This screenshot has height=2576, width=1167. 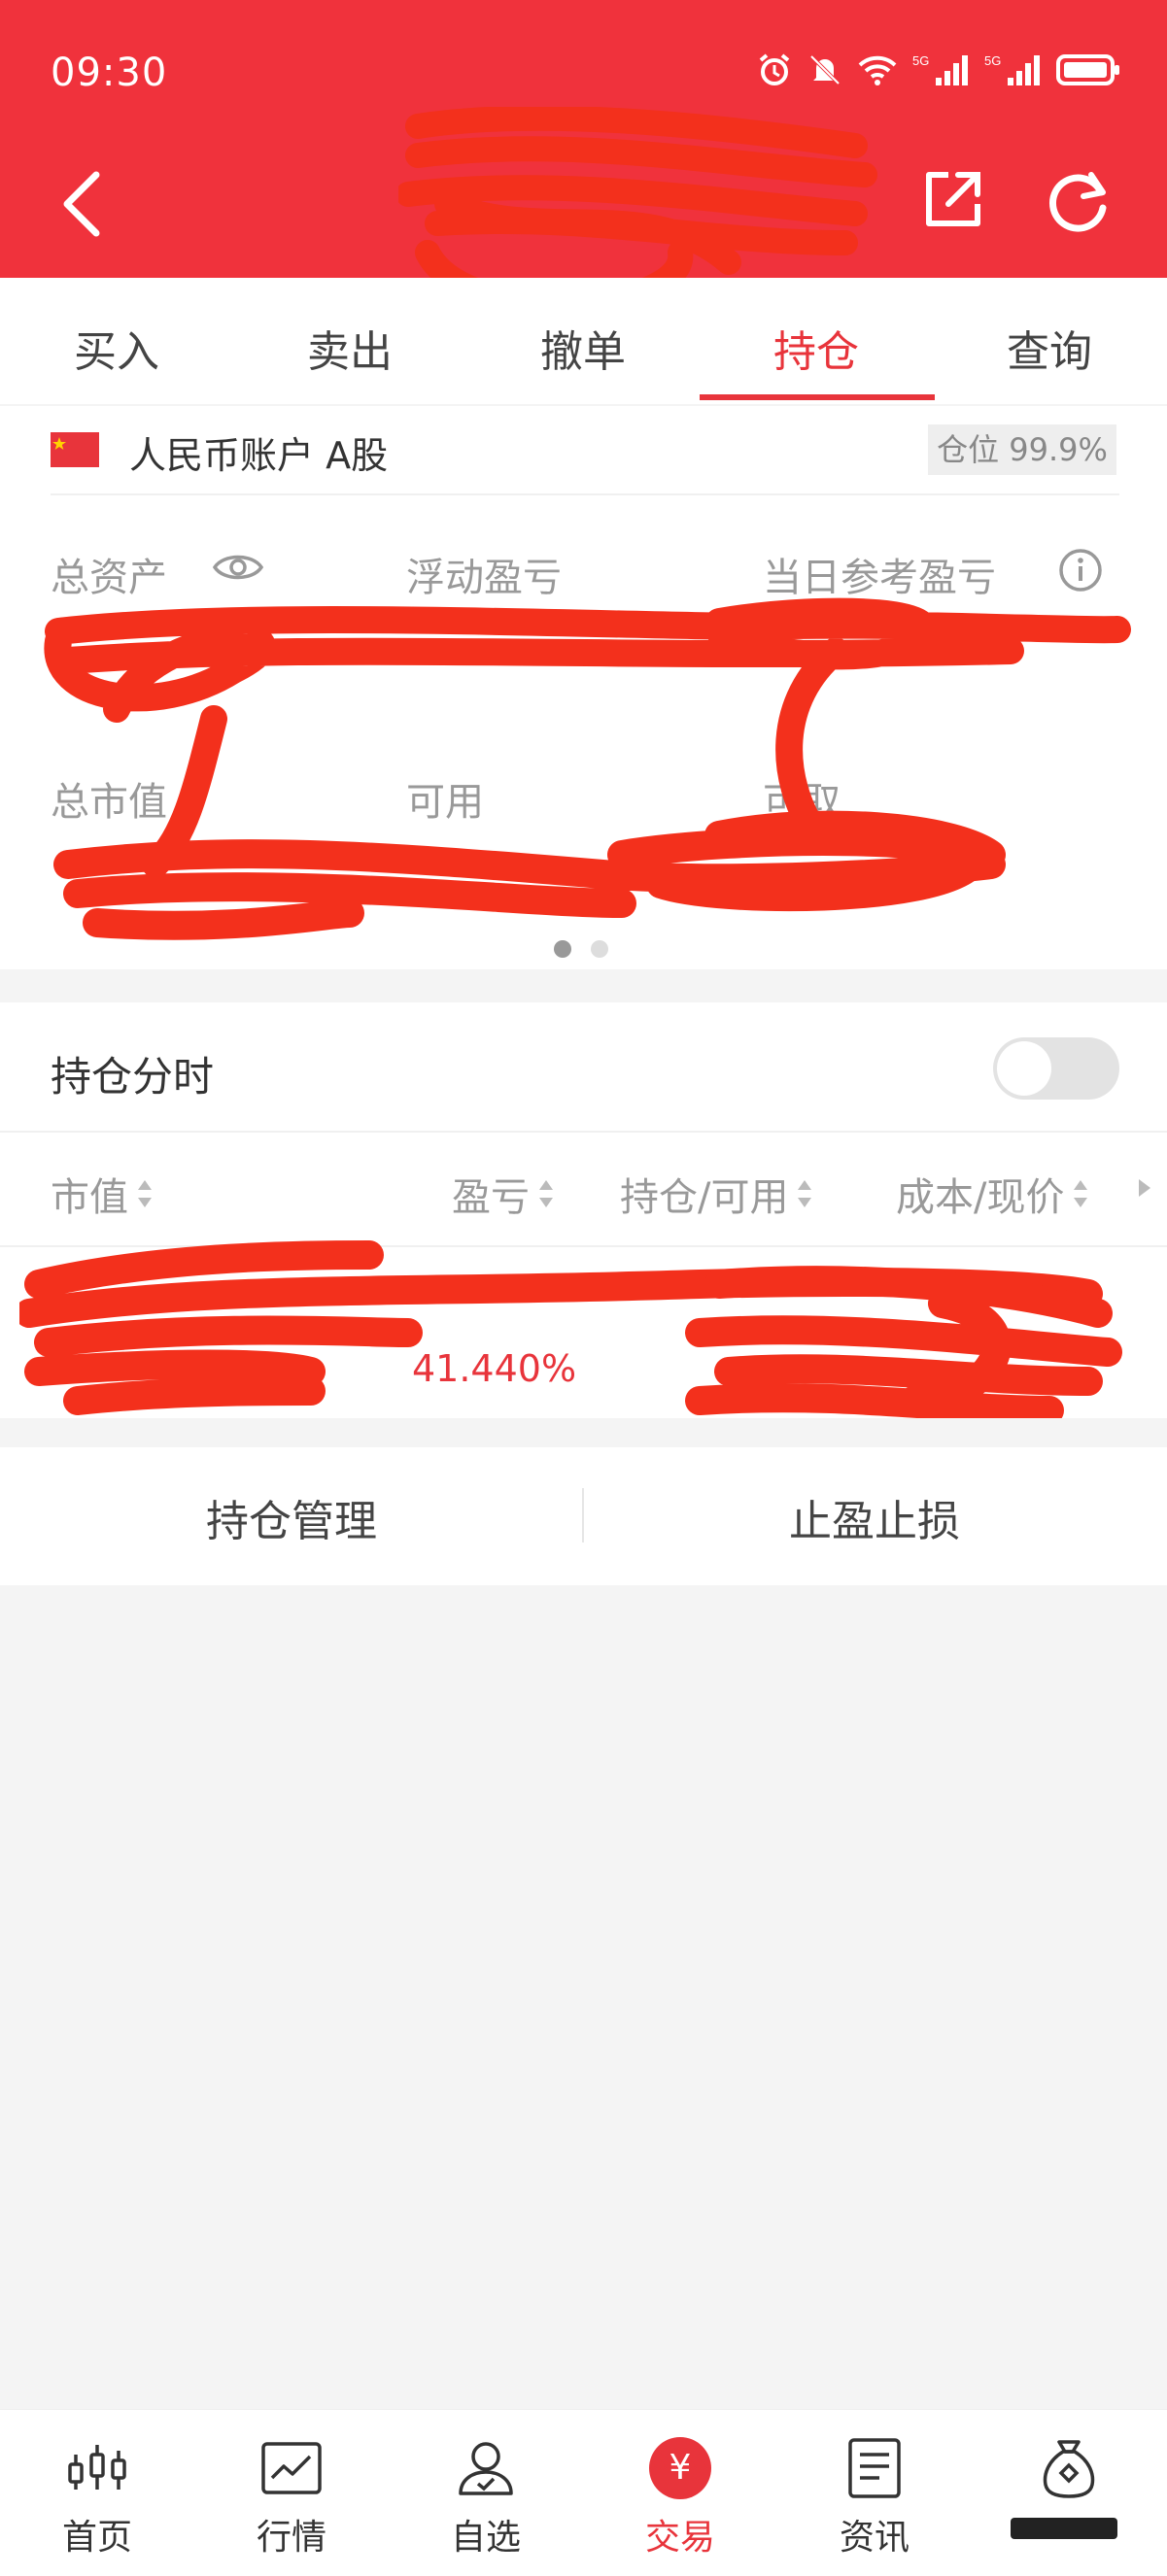 What do you see at coordinates (1079, 199) in the screenshot?
I see `refresh-icon` at bounding box center [1079, 199].